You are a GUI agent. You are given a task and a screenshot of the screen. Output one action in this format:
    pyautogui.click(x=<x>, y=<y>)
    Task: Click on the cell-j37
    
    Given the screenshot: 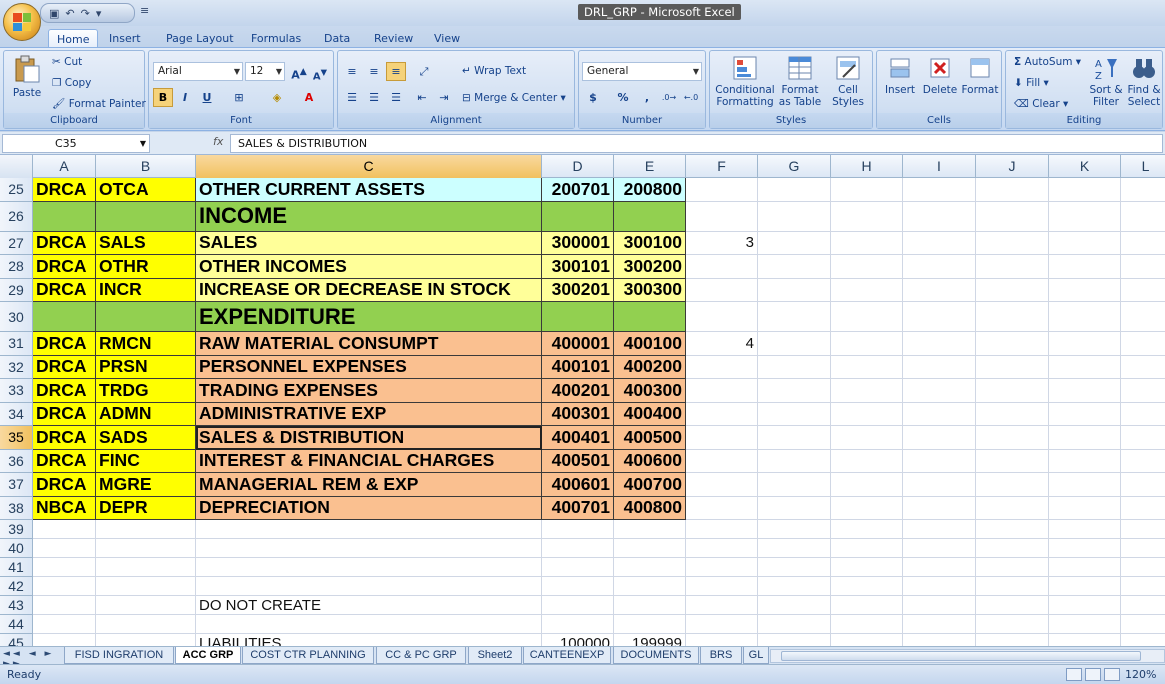 What is the action you would take?
    pyautogui.click(x=1012, y=485)
    